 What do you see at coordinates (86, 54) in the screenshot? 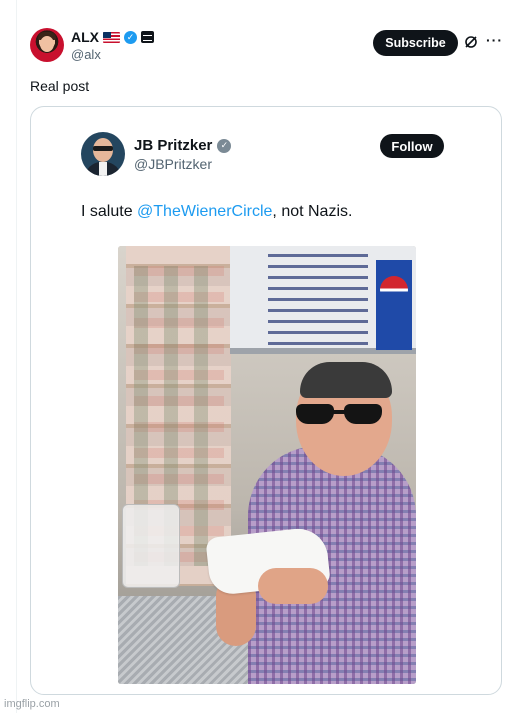
I see `author-handle: @alx` at bounding box center [86, 54].